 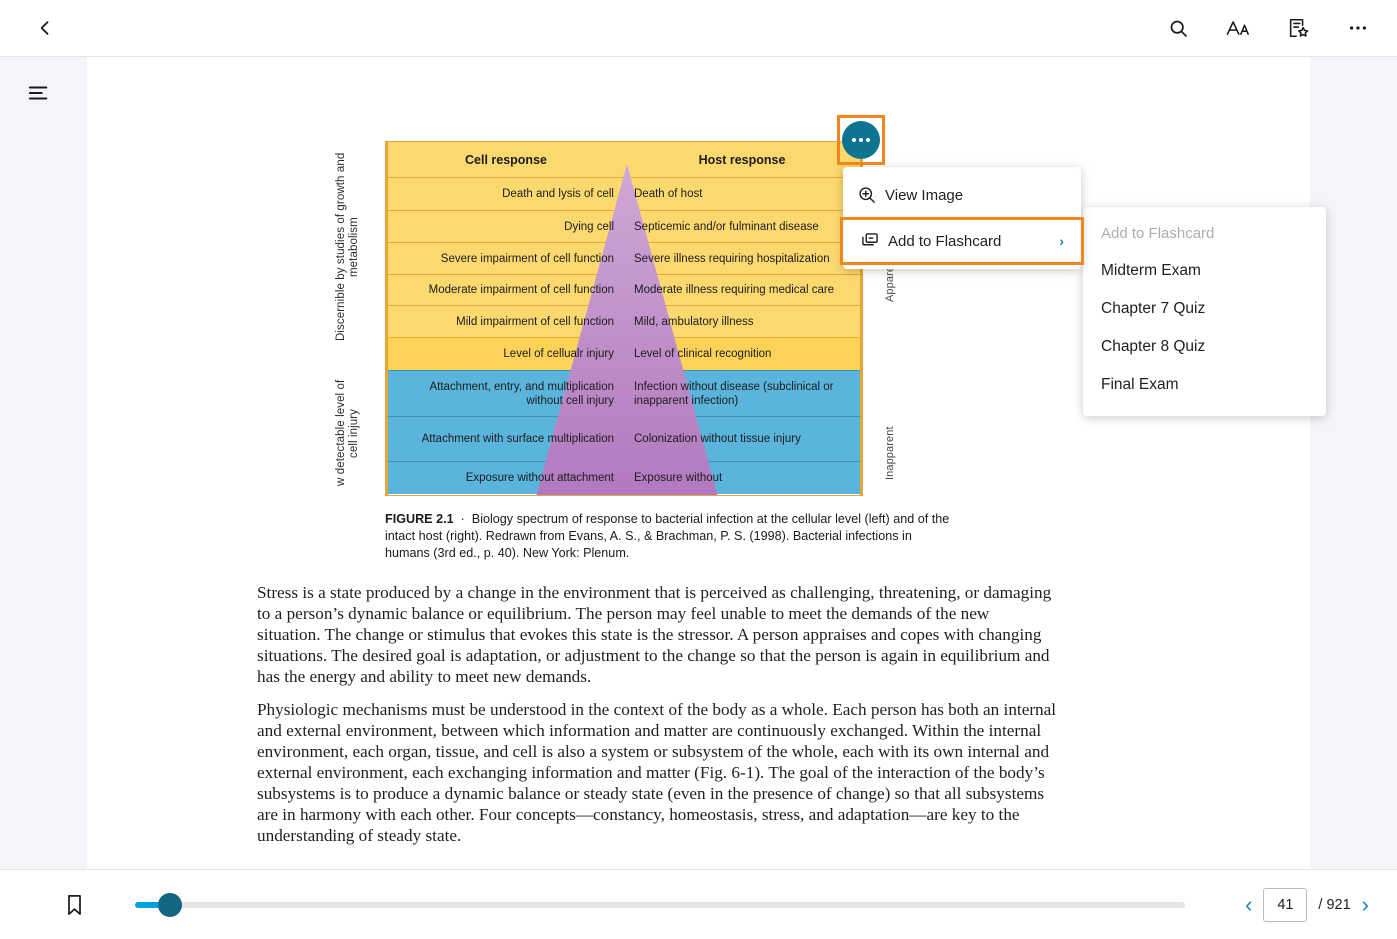 What do you see at coordinates (527, 258) in the screenshot?
I see `figure-cell-left: Severe impairment of cell function` at bounding box center [527, 258].